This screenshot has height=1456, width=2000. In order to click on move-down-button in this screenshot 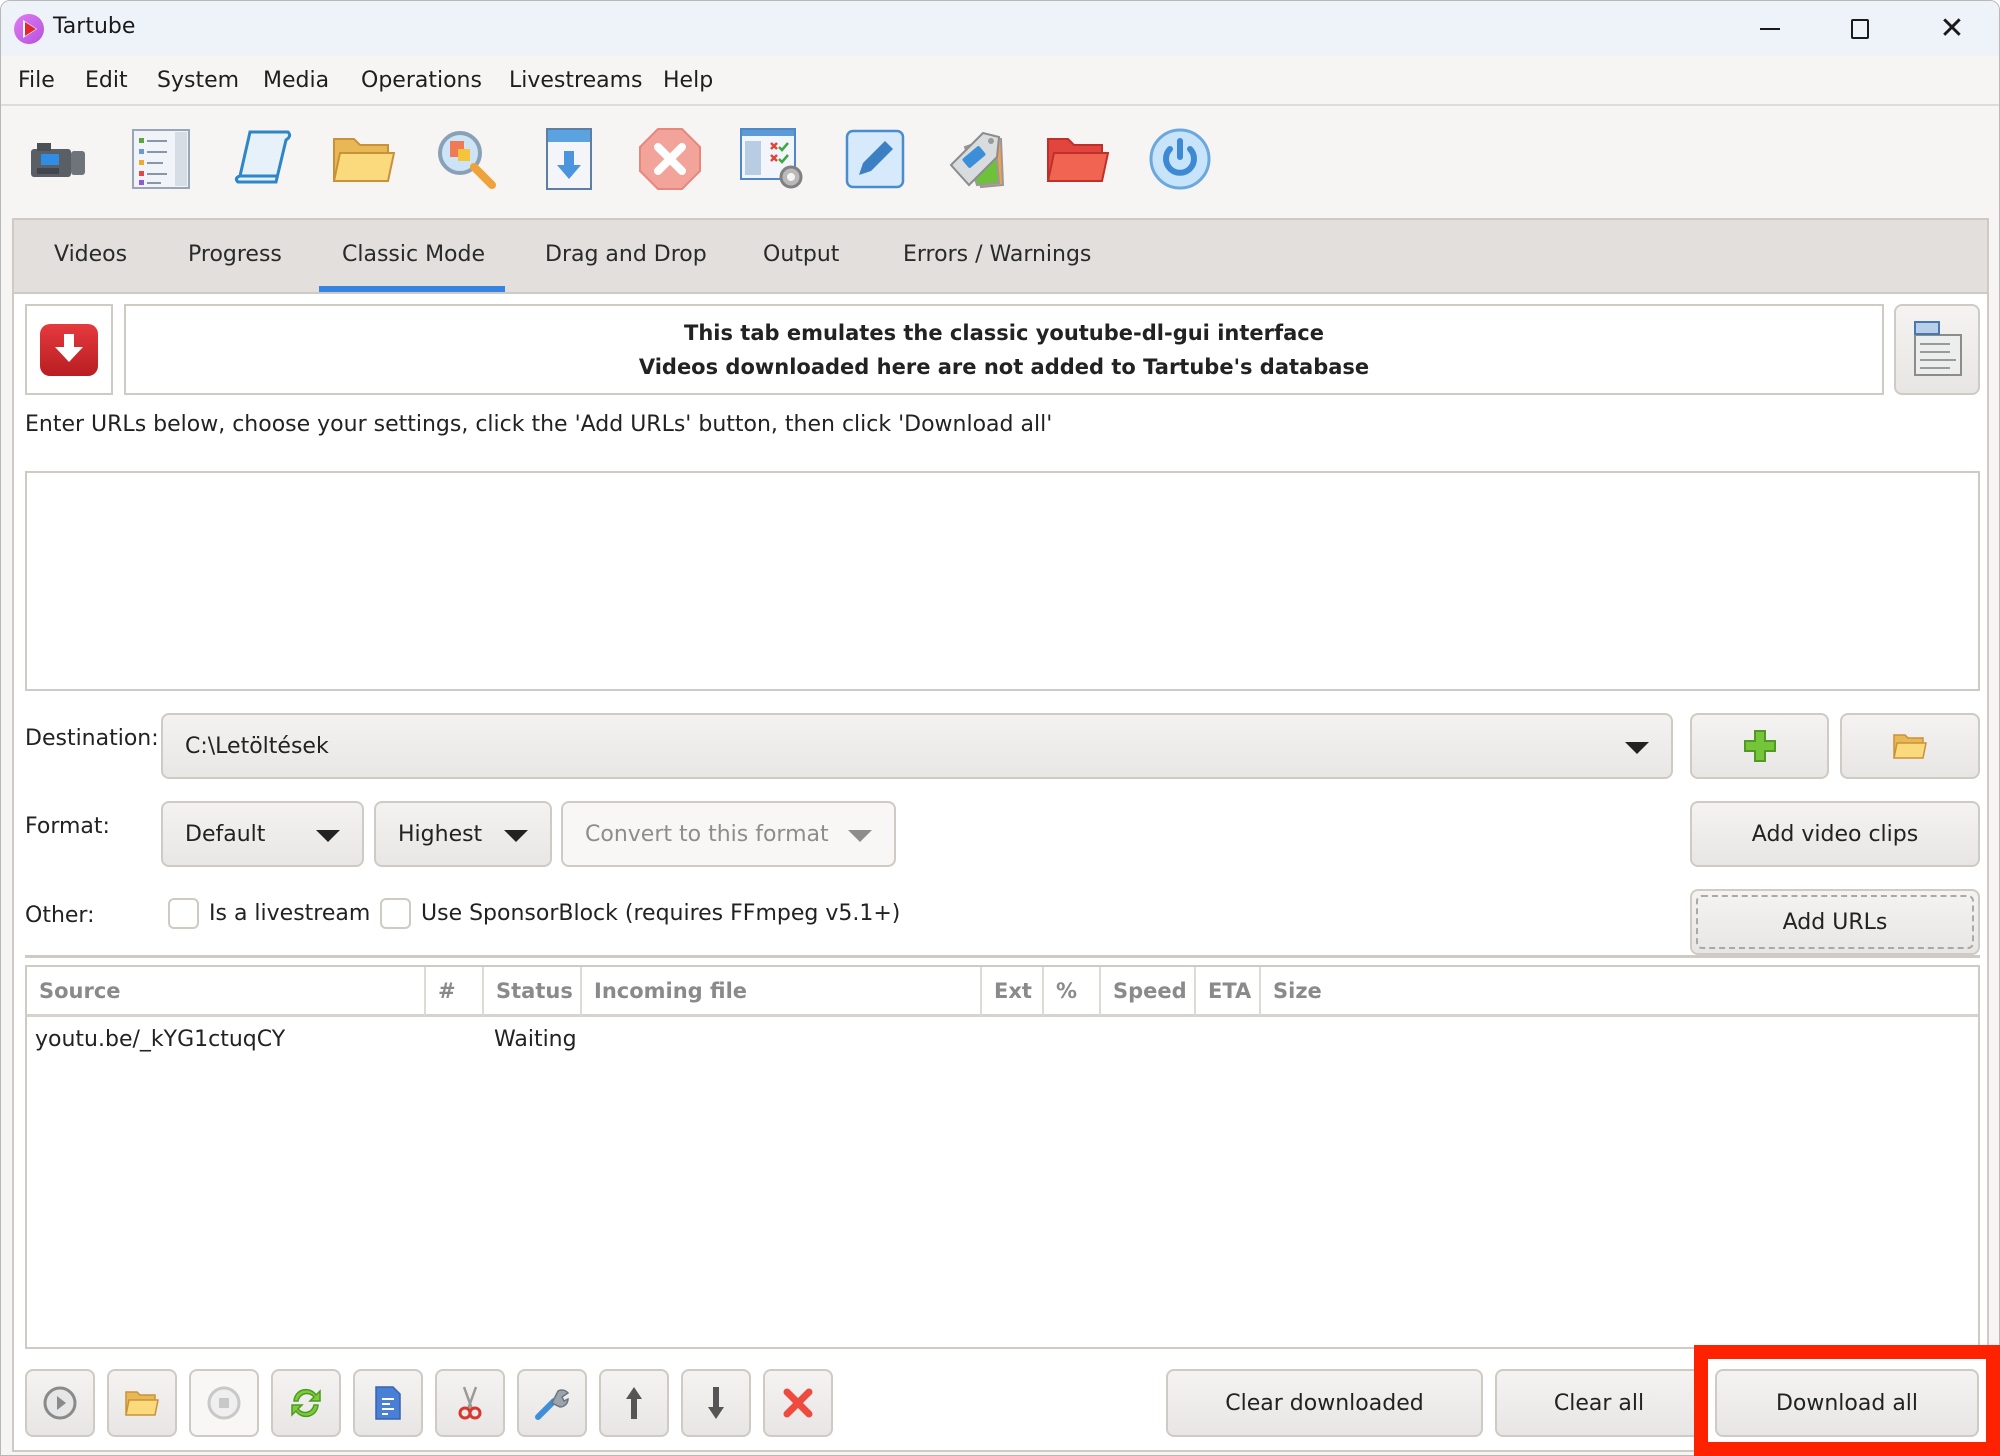, I will do `click(716, 1403)`.